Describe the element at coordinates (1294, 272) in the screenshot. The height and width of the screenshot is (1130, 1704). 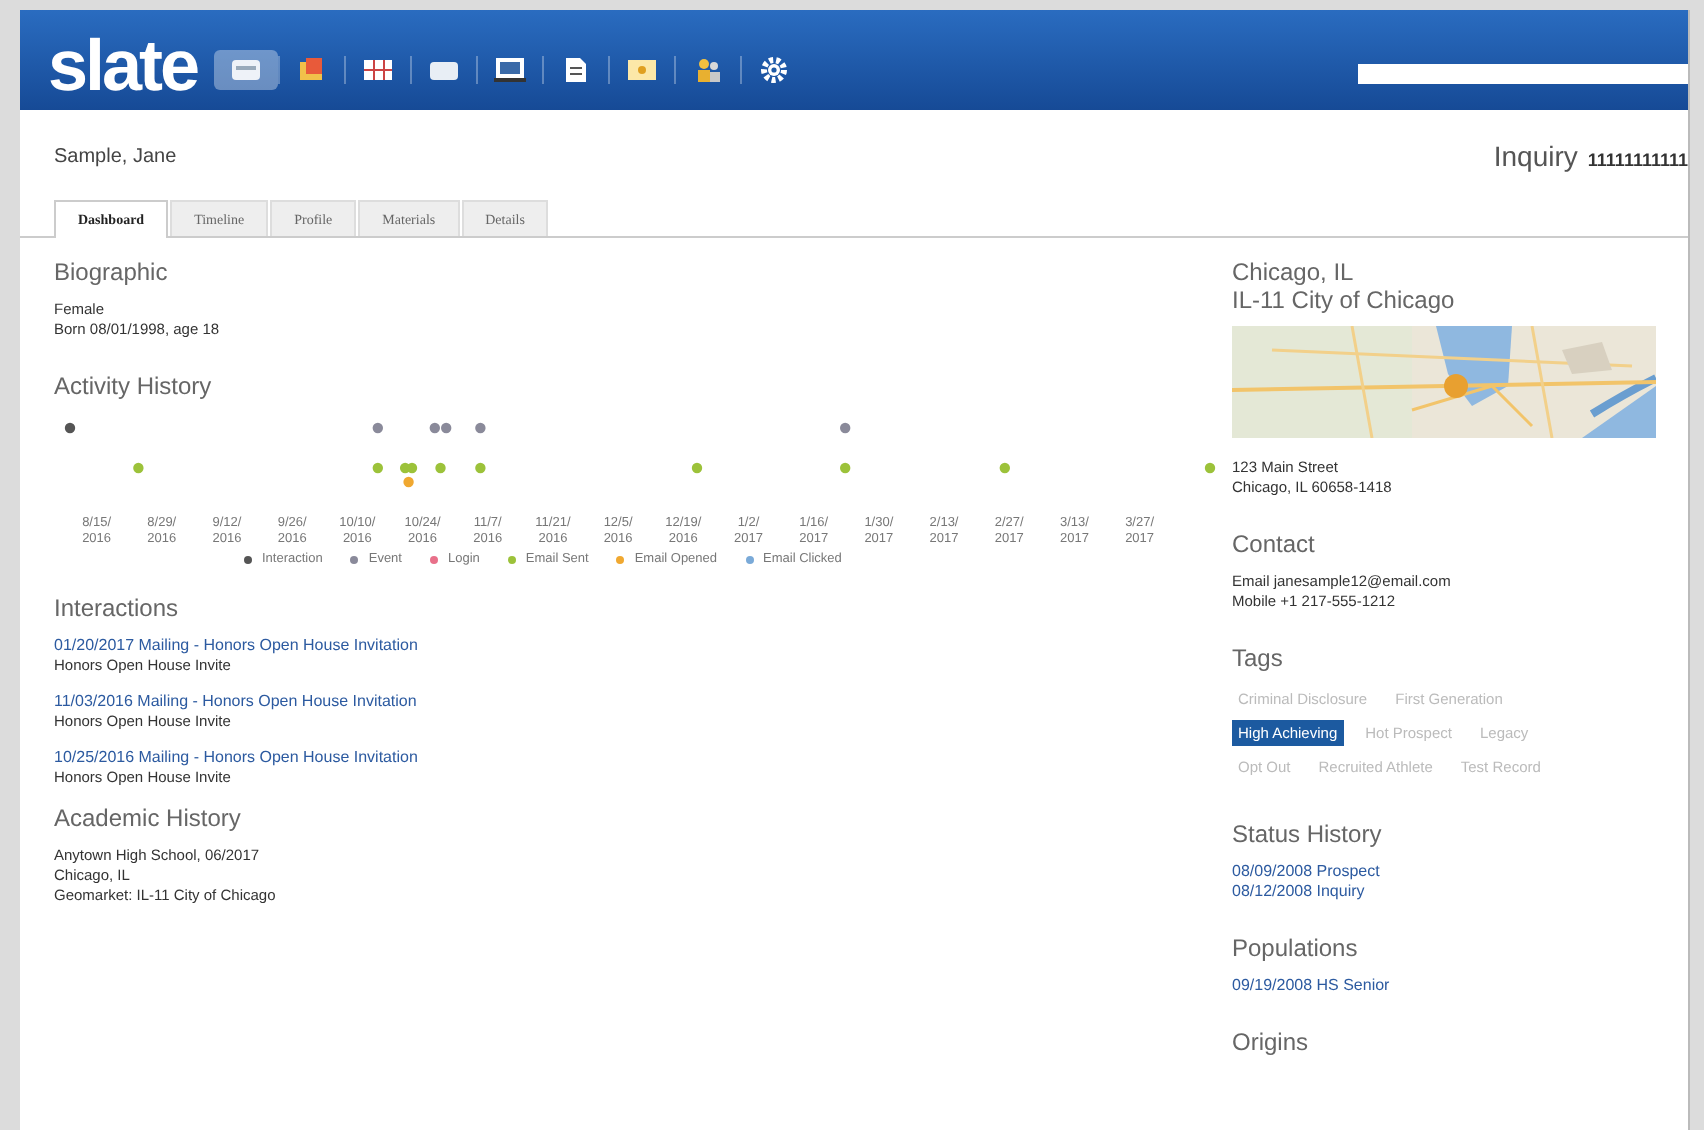
I see `city-heading: Chicago, IL` at that location.